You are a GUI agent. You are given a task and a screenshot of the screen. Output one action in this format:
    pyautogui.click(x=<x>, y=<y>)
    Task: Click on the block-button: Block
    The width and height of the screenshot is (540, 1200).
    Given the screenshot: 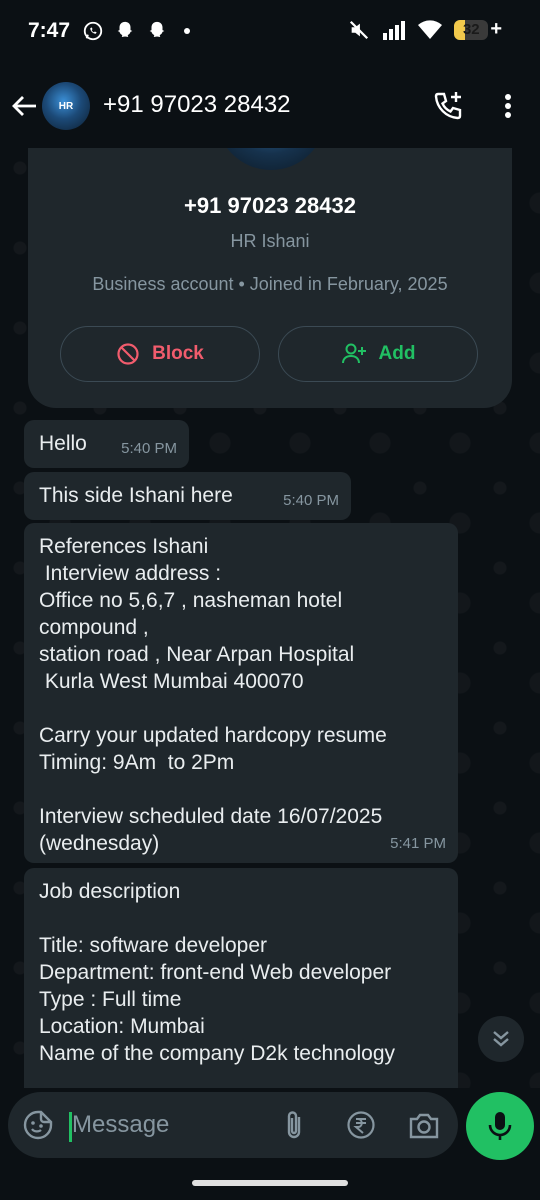 What is the action you would take?
    pyautogui.click(x=160, y=354)
    